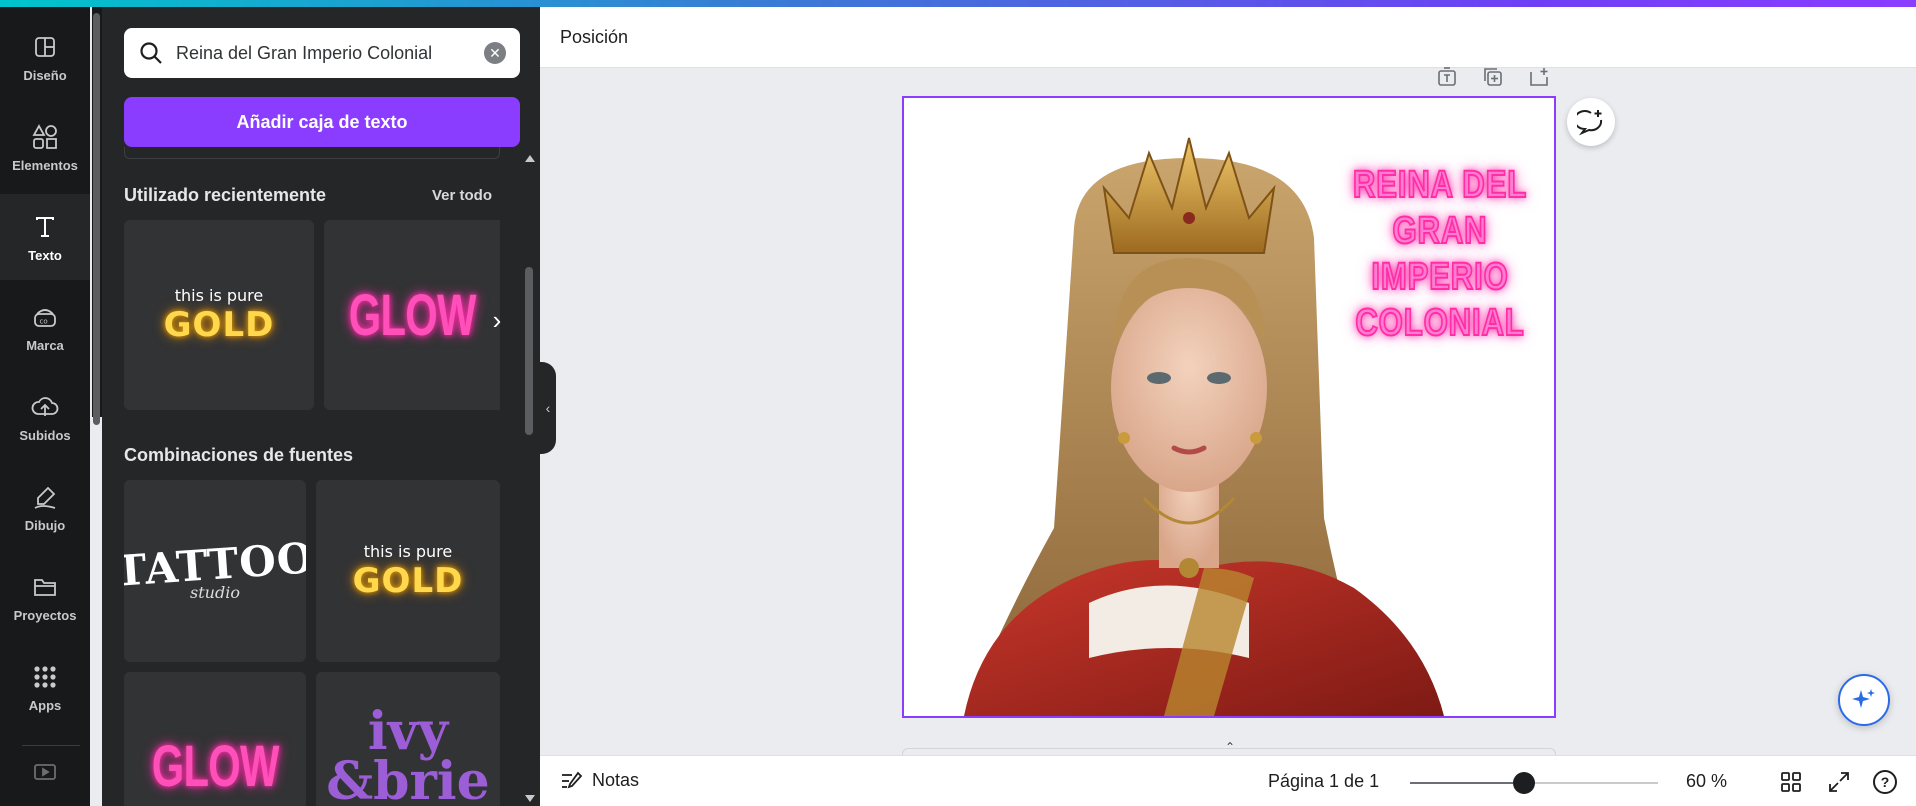  What do you see at coordinates (45, 525) in the screenshot?
I see `rail-label: Dibujo` at bounding box center [45, 525].